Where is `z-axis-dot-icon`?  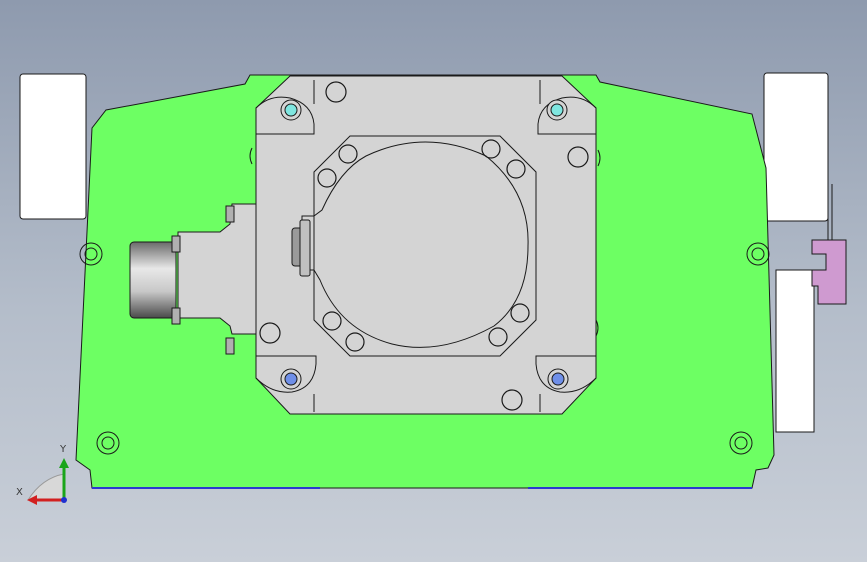 z-axis-dot-icon is located at coordinates (64, 500).